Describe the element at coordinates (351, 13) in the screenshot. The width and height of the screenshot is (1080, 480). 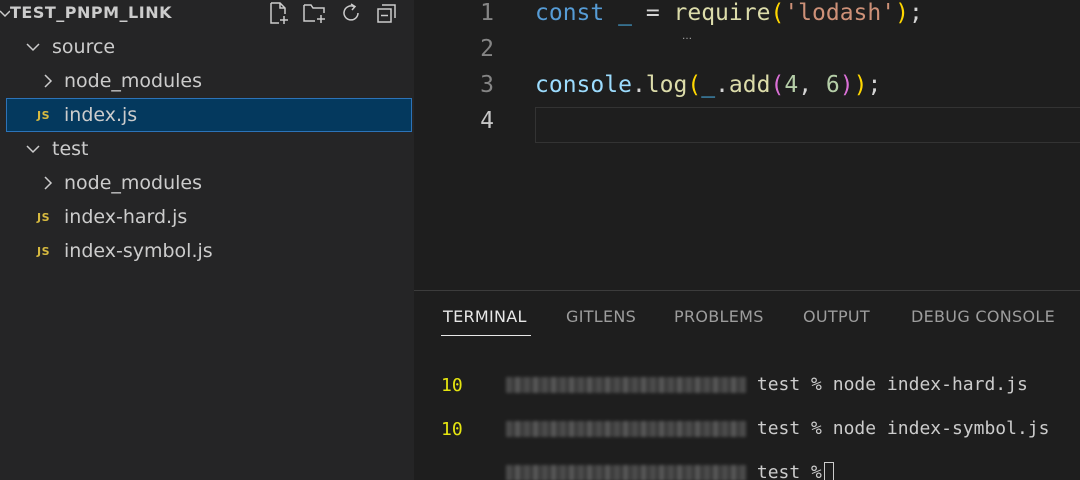
I see `refresh-icon` at that location.